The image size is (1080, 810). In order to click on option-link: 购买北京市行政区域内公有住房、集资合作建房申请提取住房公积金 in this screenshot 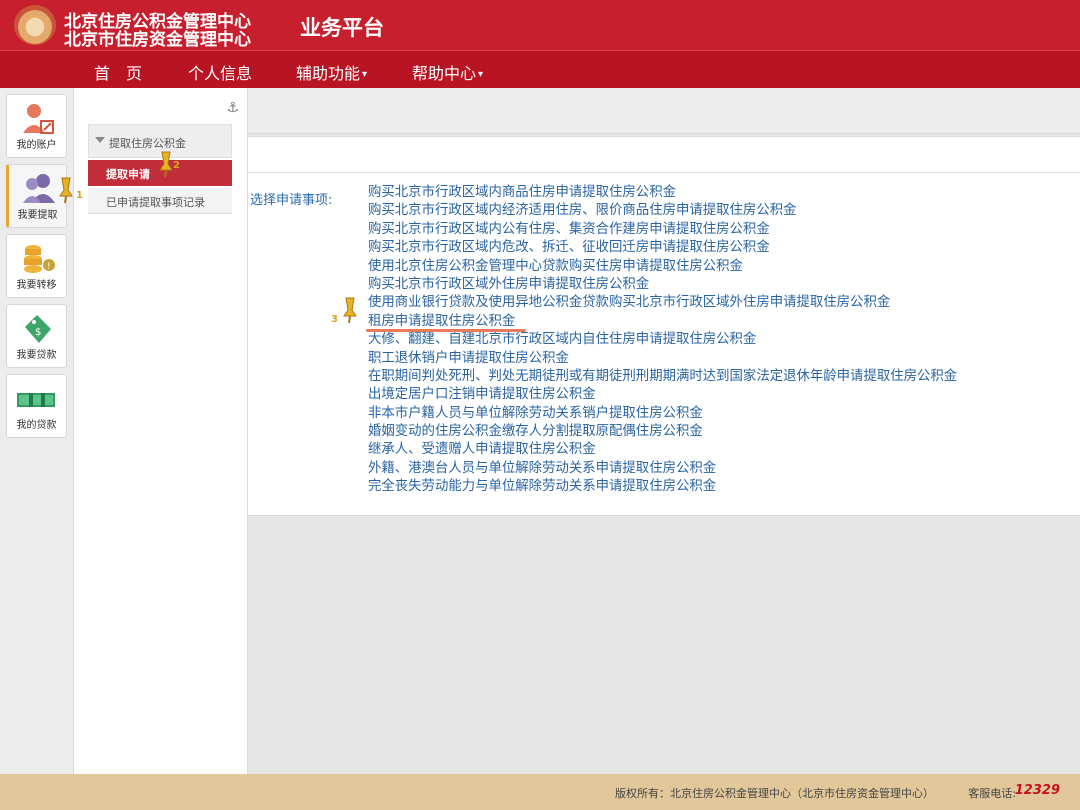, I will do `click(721, 230)`.